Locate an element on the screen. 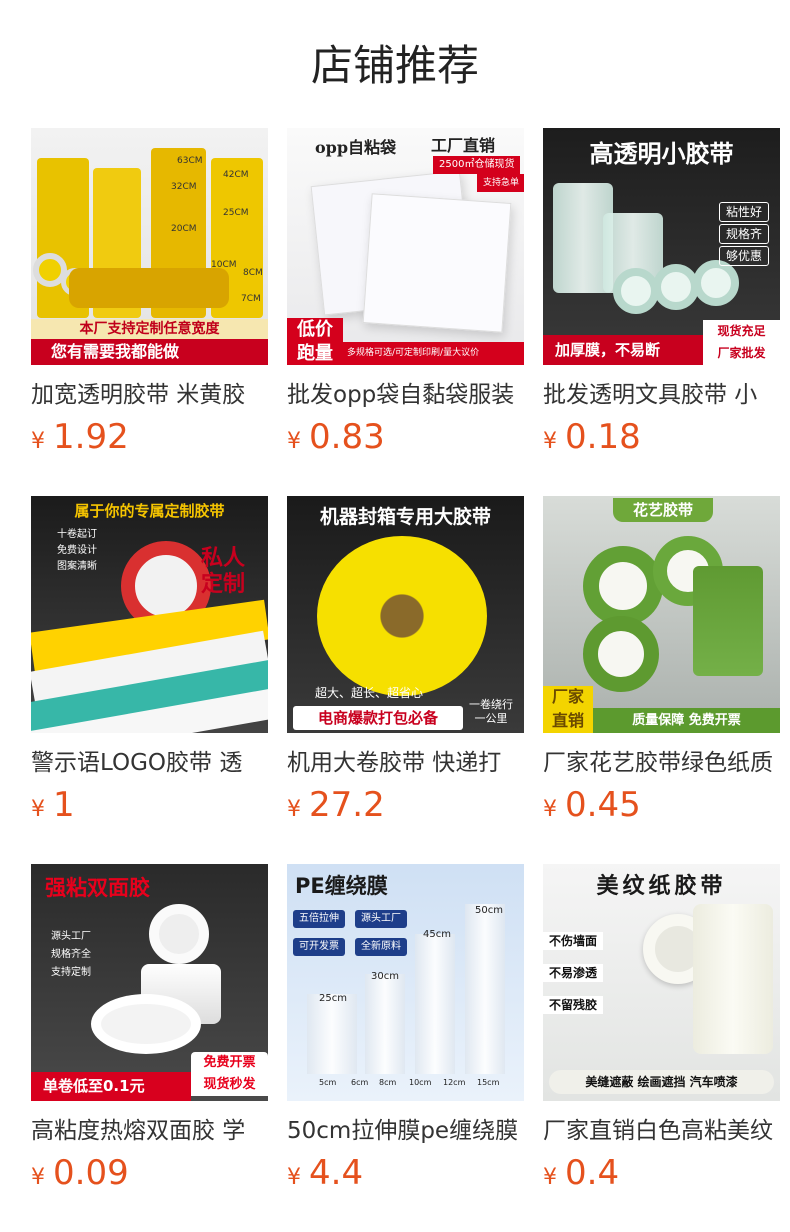 The height and width of the screenshot is (1232, 790). product-name: 批发opp袋自黏袋服装 is located at coordinates (405, 395).